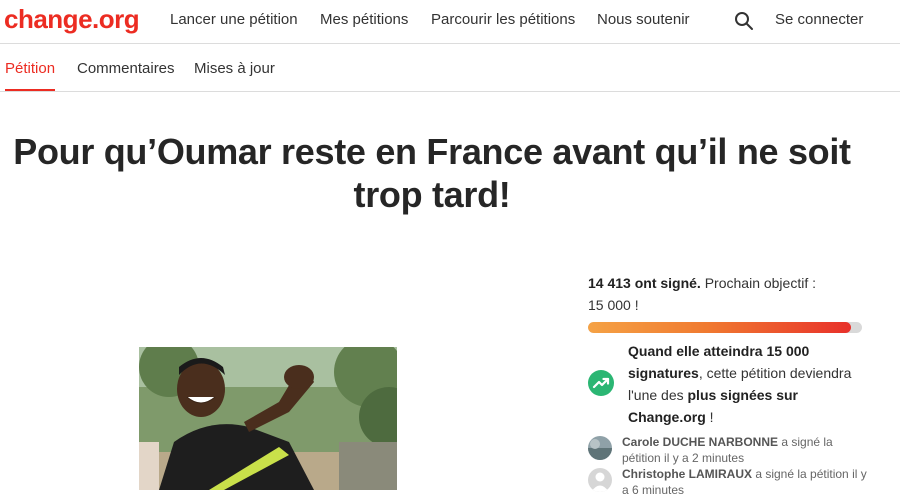 The height and width of the screenshot is (500, 900). What do you see at coordinates (700, 442) in the screenshot?
I see `signer-name: Carole DUCHE NARBONNE` at bounding box center [700, 442].